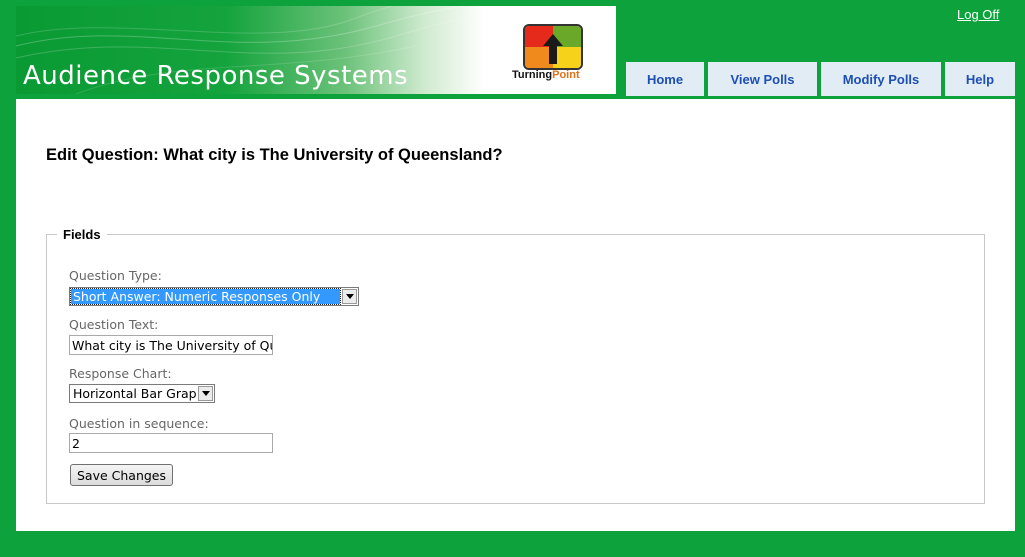  What do you see at coordinates (978, 14) in the screenshot?
I see `log-off-link: Log Off` at bounding box center [978, 14].